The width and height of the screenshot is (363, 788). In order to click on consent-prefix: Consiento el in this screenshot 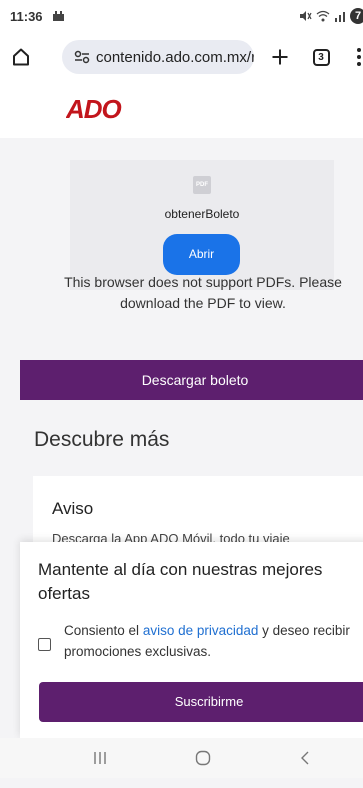, I will do `click(103, 630)`.